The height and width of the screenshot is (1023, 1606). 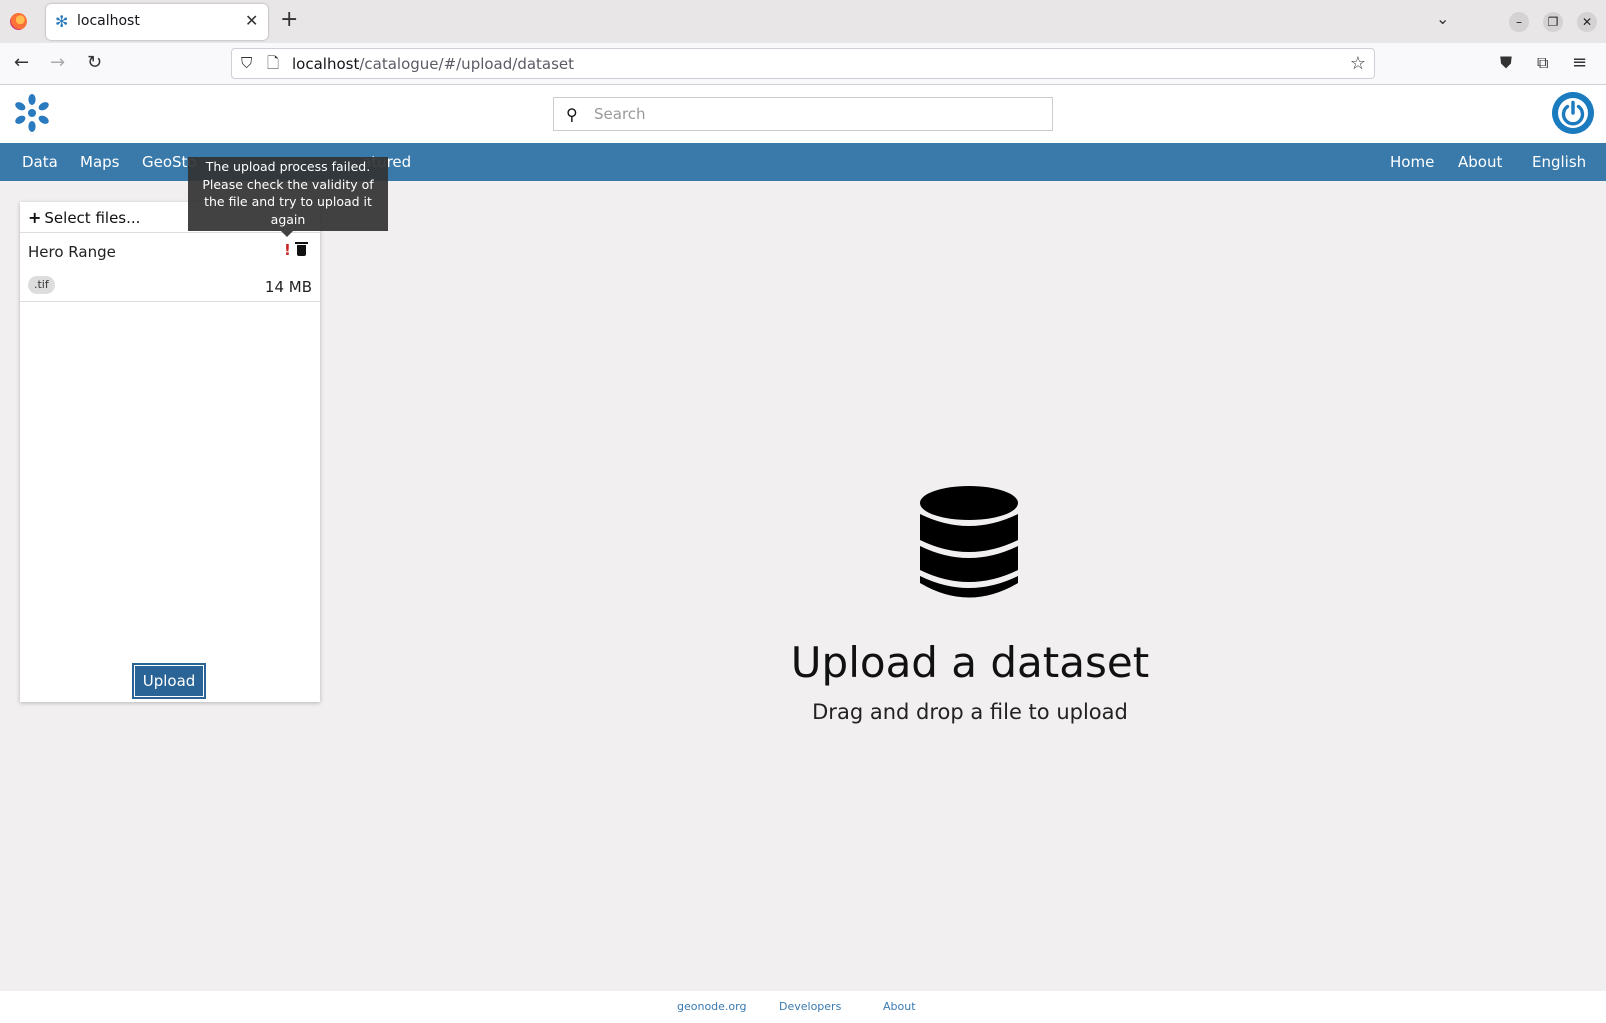 What do you see at coordinates (32, 113) in the screenshot?
I see `geonode-logo-icon` at bounding box center [32, 113].